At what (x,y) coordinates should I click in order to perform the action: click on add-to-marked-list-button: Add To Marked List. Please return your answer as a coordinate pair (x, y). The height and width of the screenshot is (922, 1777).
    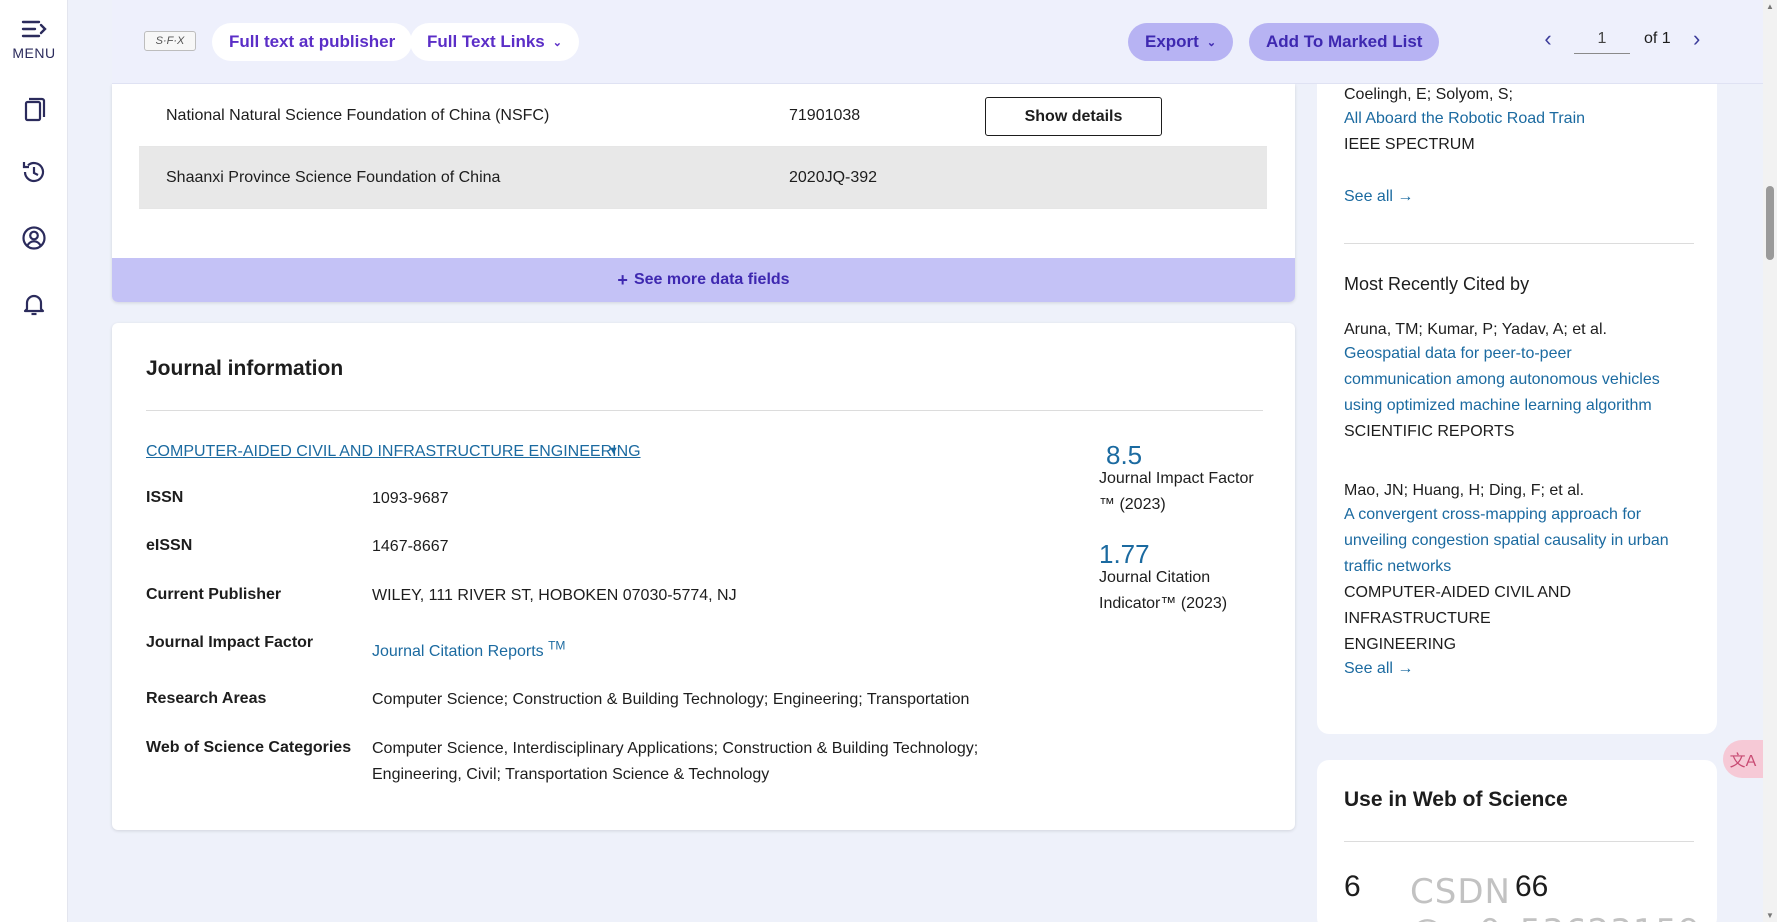
    Looking at the image, I should click on (1344, 42).